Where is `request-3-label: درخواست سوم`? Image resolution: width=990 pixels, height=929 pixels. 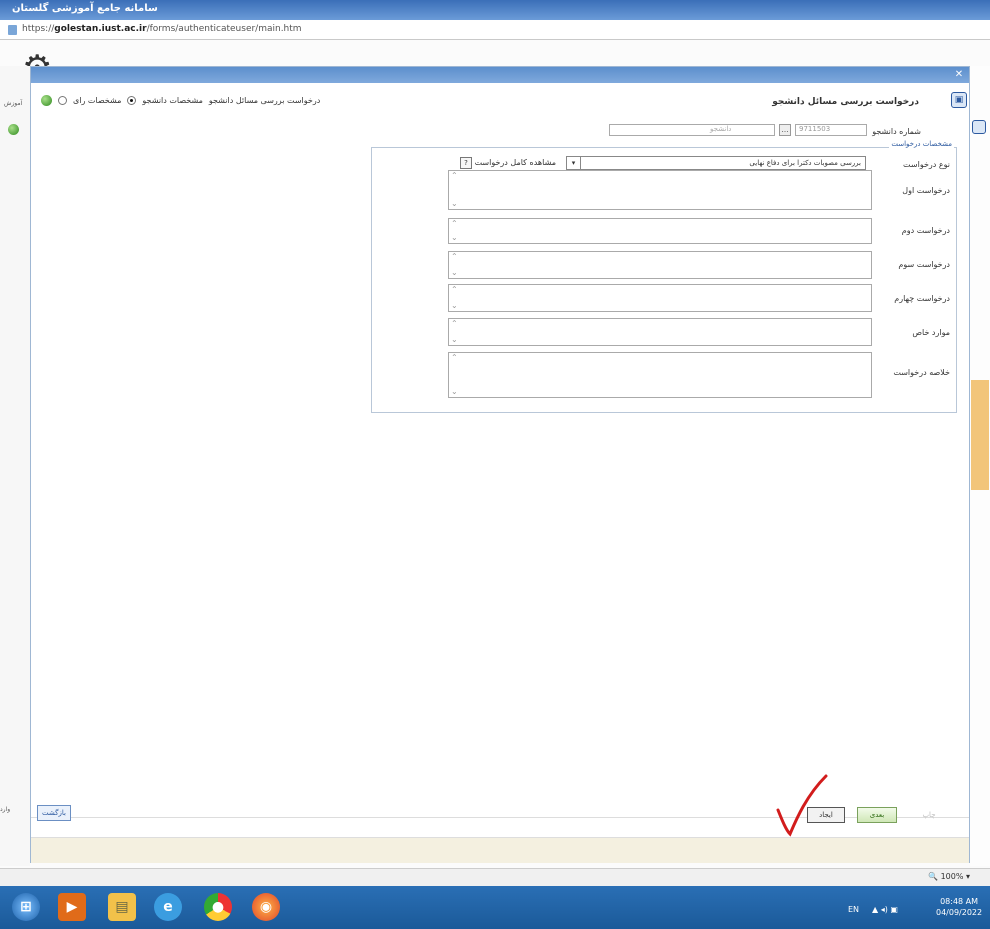 request-3-label: درخواست سوم is located at coordinates (924, 264).